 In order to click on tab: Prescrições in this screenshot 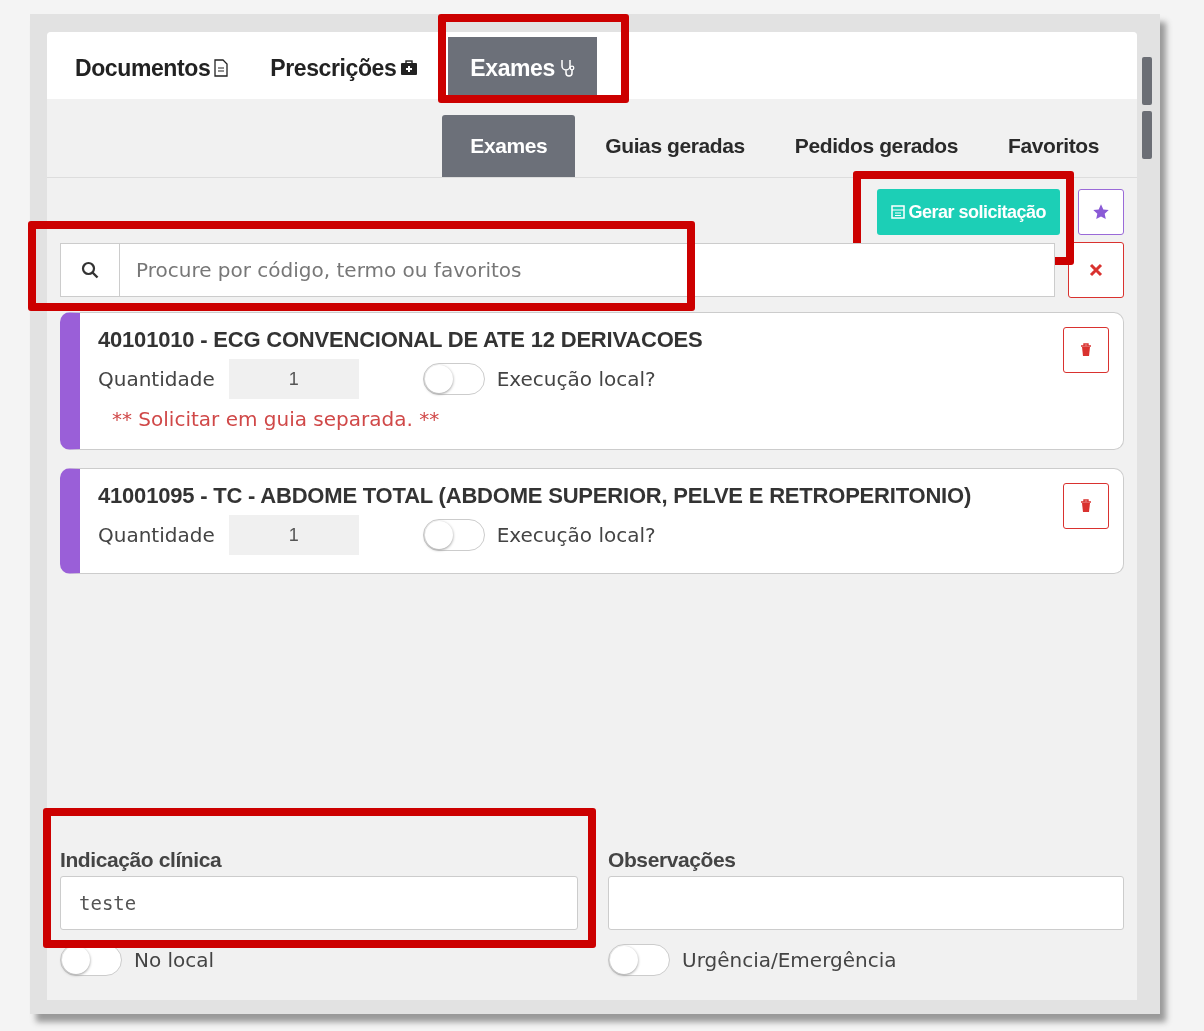, I will do `click(344, 68)`.